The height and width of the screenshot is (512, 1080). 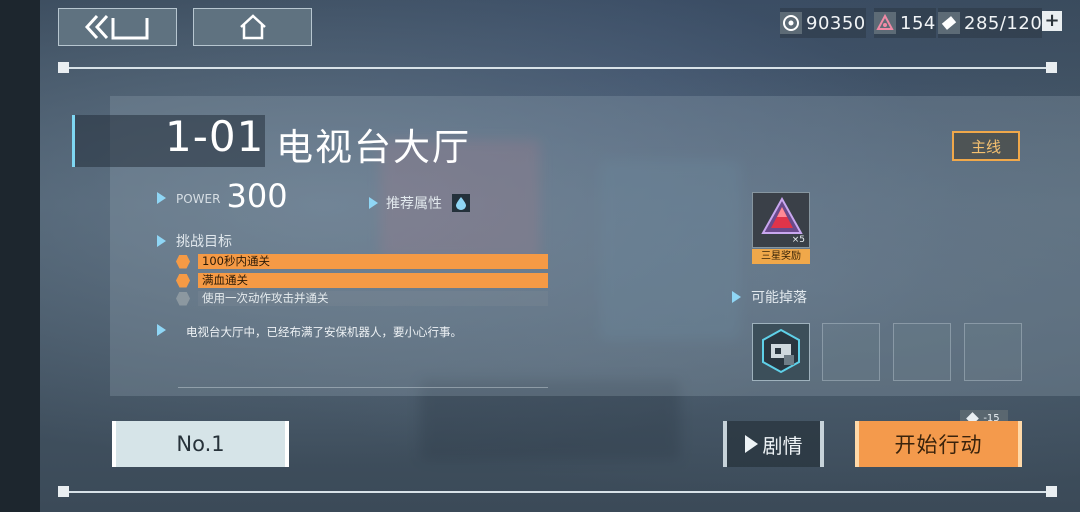 I want to click on start-action-button: 开始行动, so click(x=938, y=444).